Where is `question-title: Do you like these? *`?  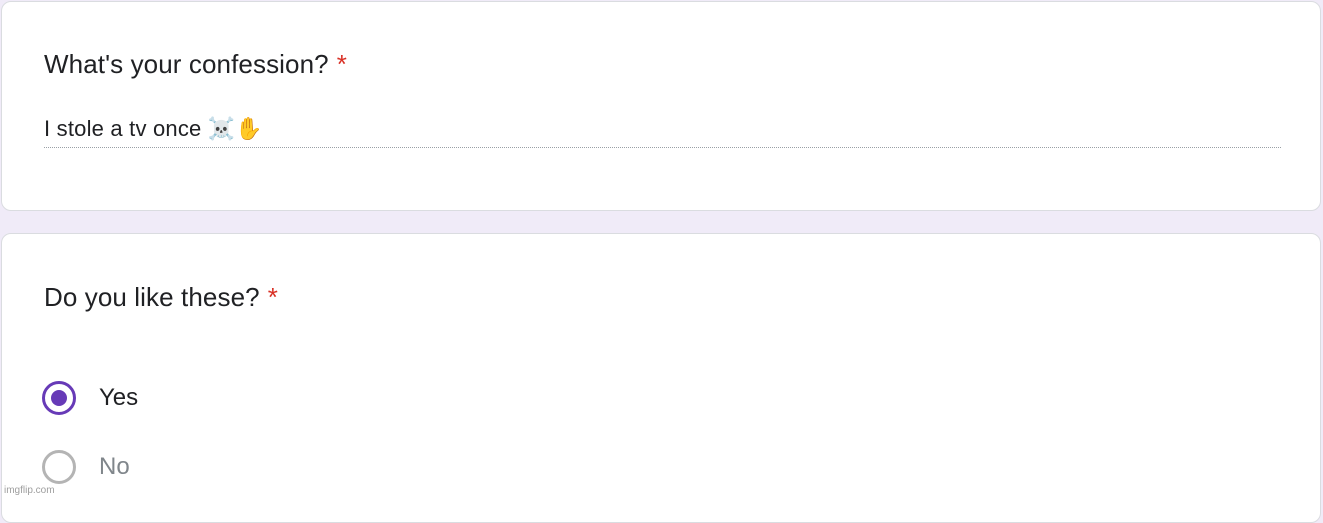 question-title: Do you like these? * is located at coordinates (161, 297).